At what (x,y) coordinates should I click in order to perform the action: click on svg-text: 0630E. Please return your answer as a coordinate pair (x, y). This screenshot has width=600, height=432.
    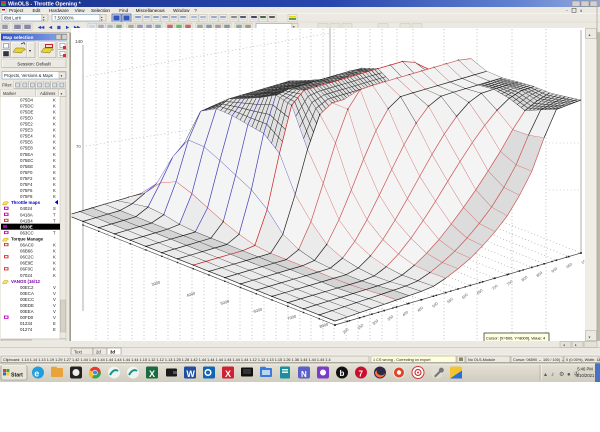
    Looking at the image, I should click on (26, 226).